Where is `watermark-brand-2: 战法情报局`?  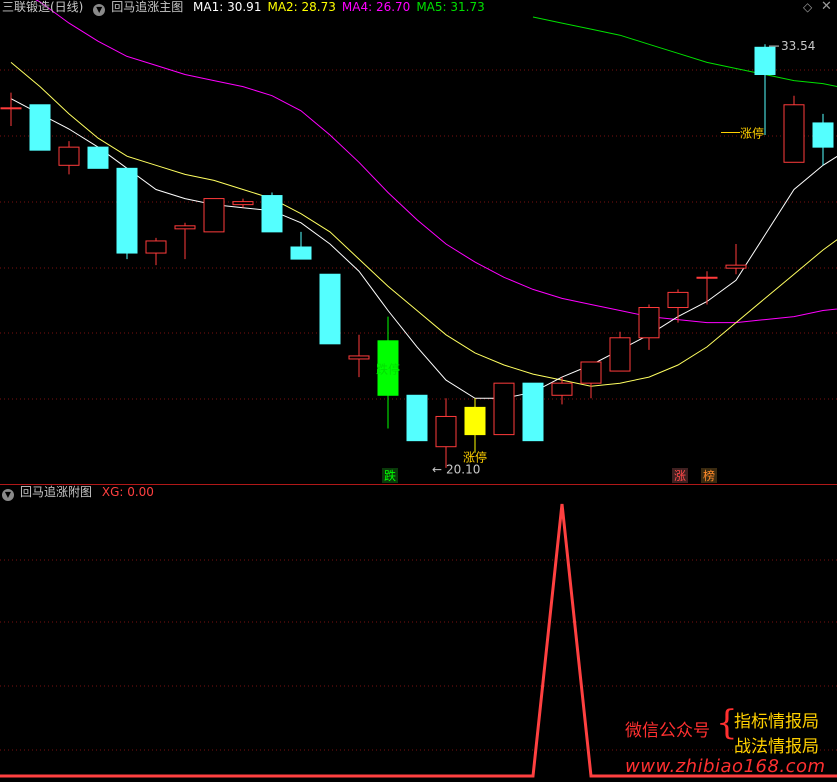 watermark-brand-2: 战法情报局 is located at coordinates (776, 747).